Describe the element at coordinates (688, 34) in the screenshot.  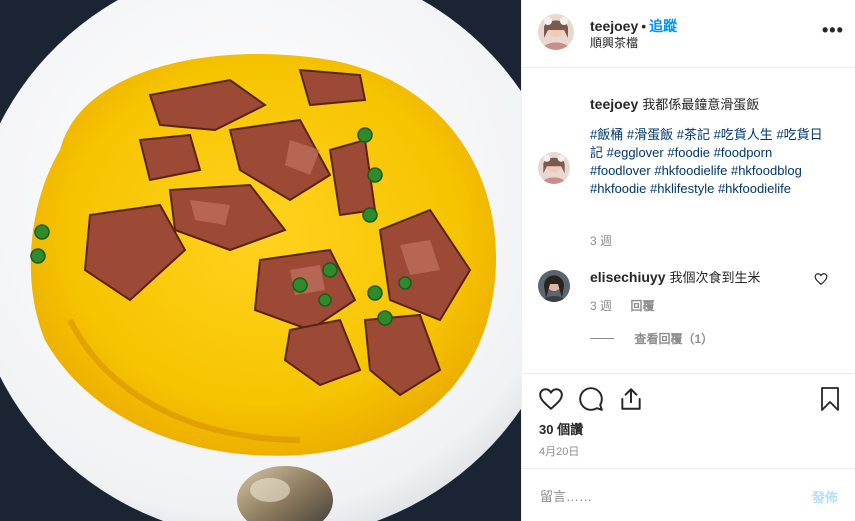
I see `post-header: teejoey • 追蹤 順興茶檔 •••` at that location.